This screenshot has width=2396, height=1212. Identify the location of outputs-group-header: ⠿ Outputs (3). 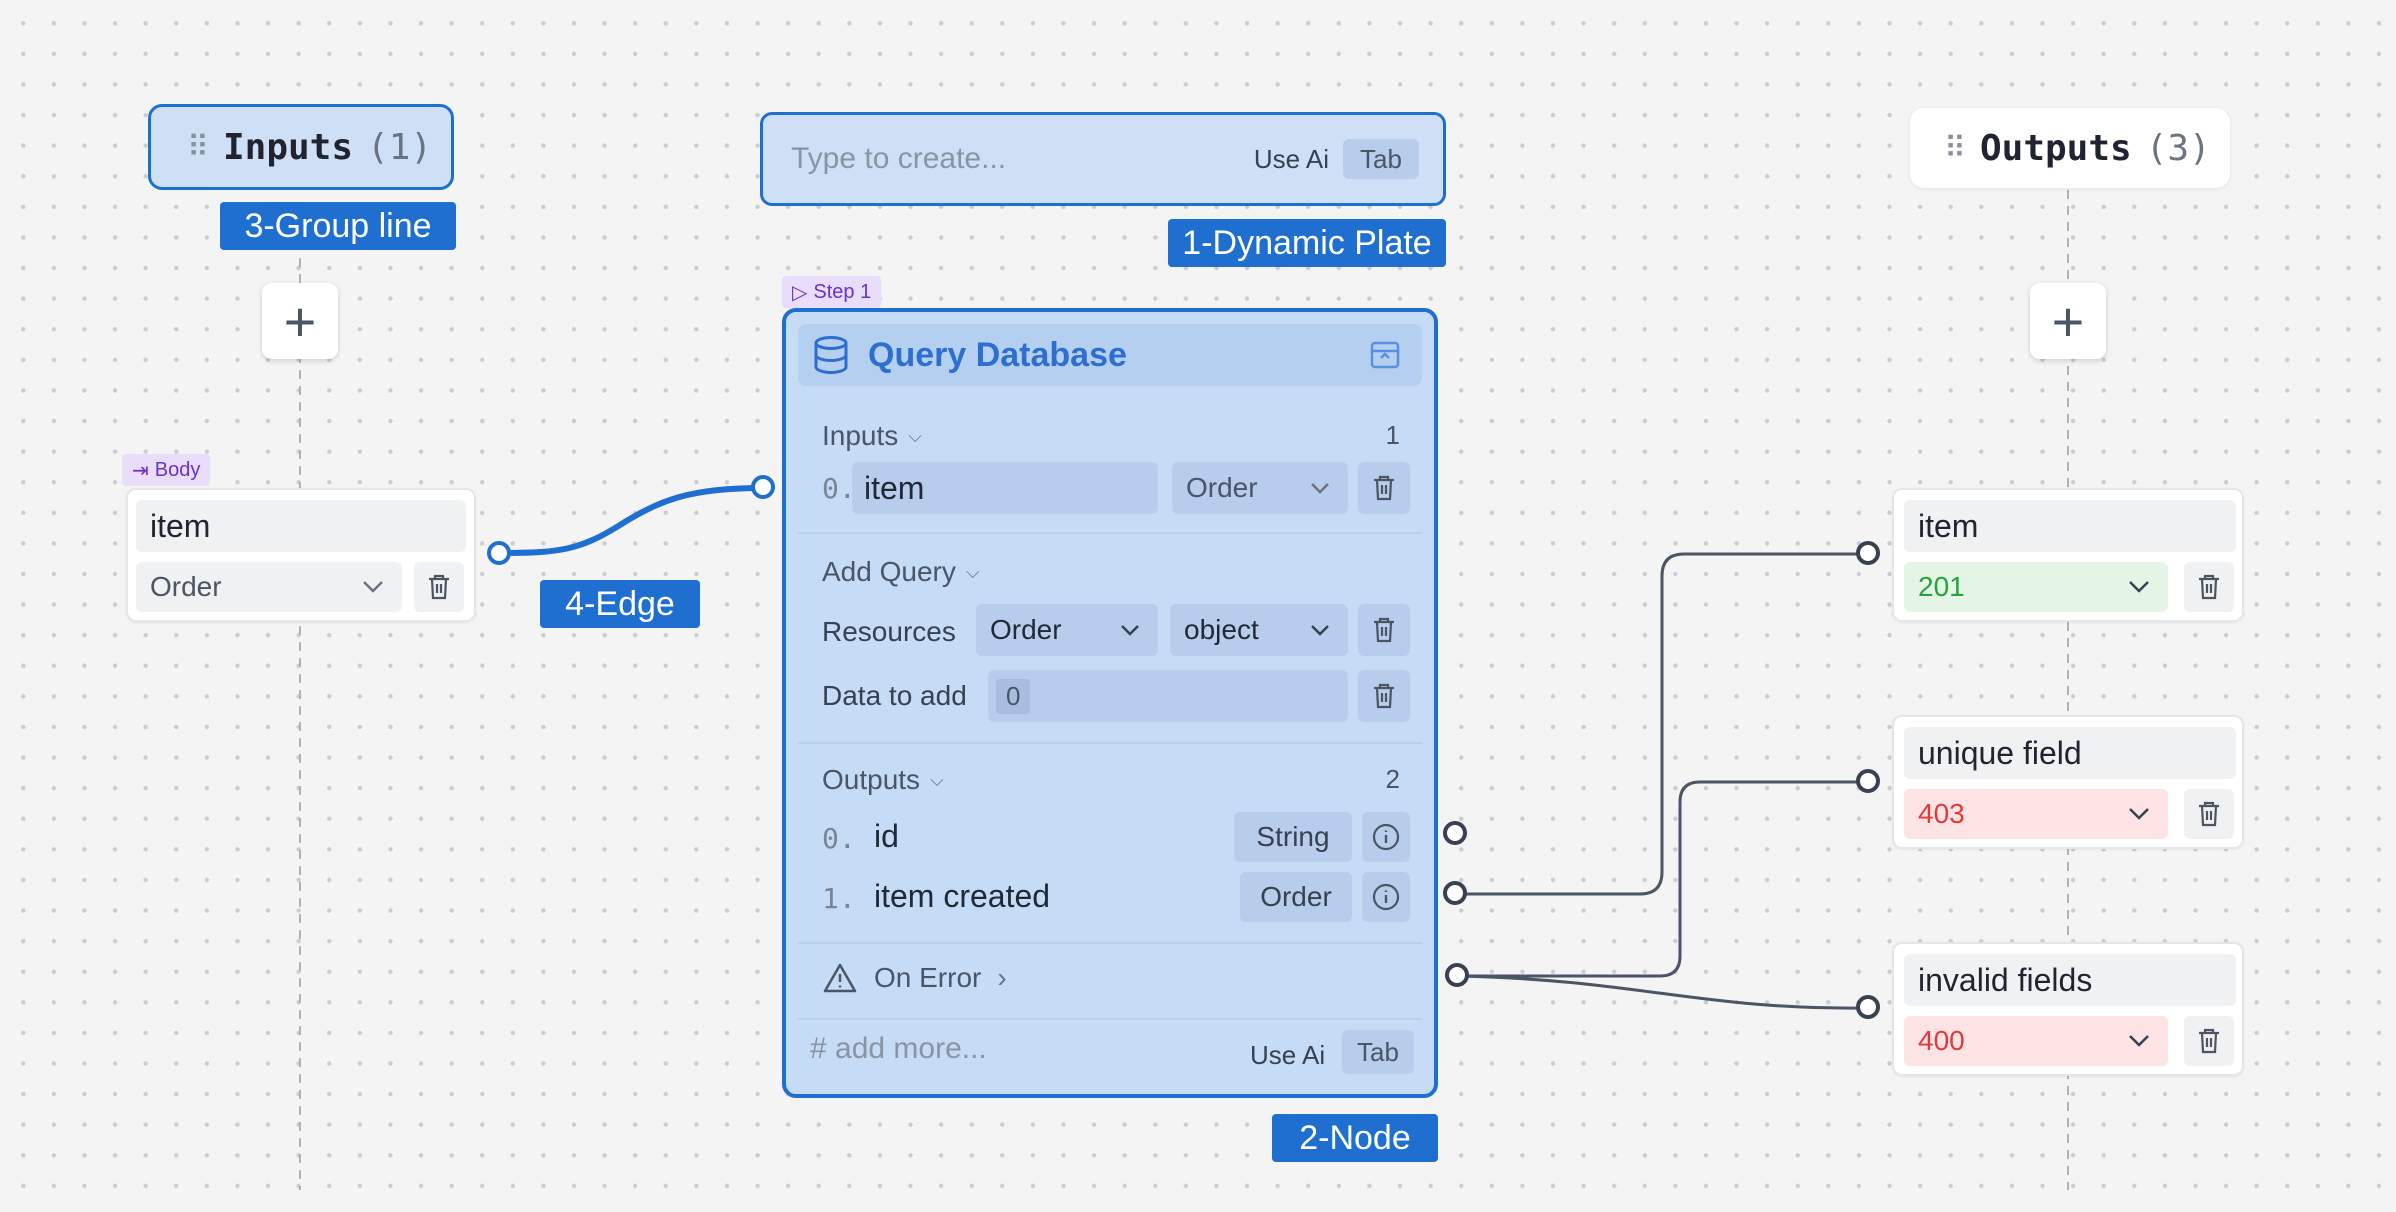
(2070, 148).